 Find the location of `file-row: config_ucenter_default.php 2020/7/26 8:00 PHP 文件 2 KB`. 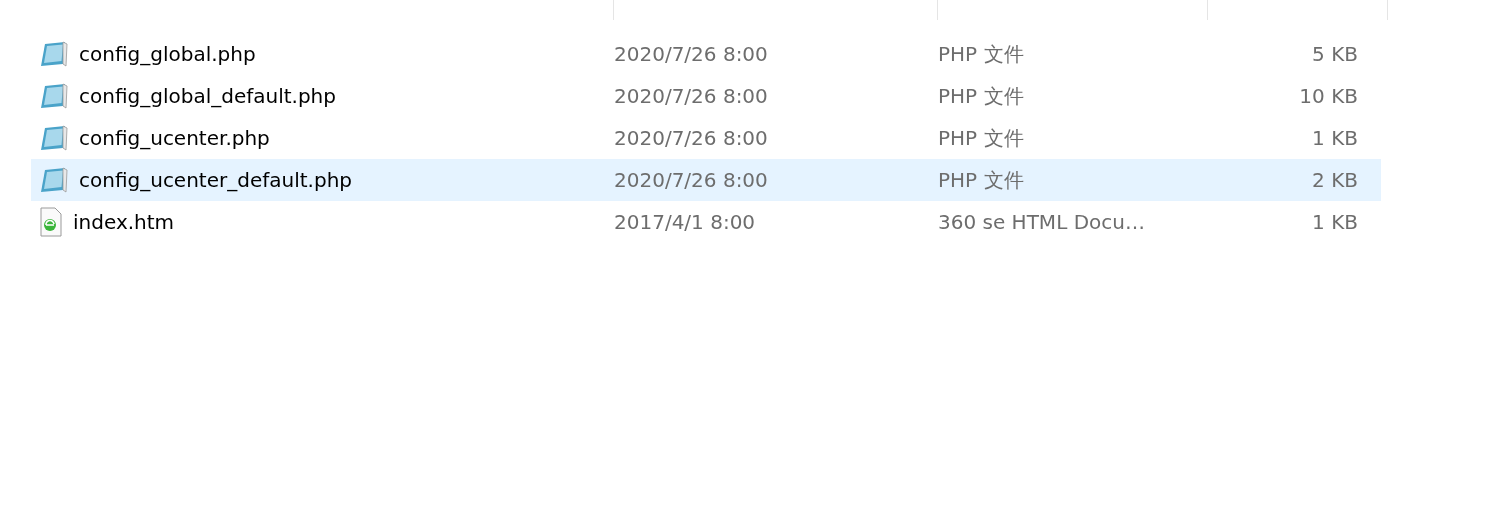

file-row: config_ucenter_default.php 2020/7/26 8:00 PHP 文件 2 KB is located at coordinates (706, 180).